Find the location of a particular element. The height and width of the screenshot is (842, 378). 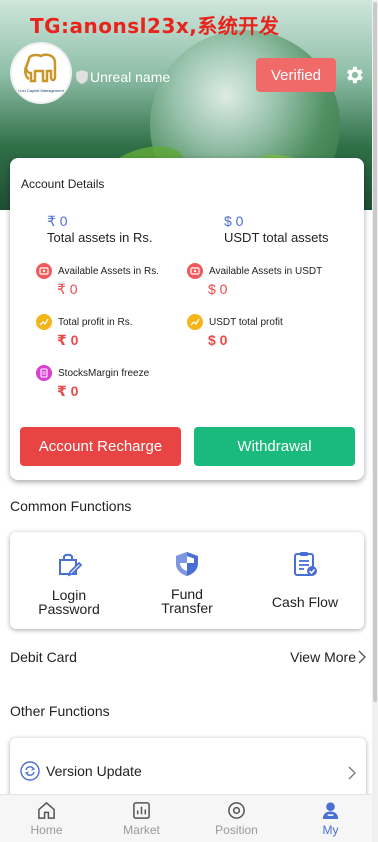

login-password-line2: Password is located at coordinates (69, 609).